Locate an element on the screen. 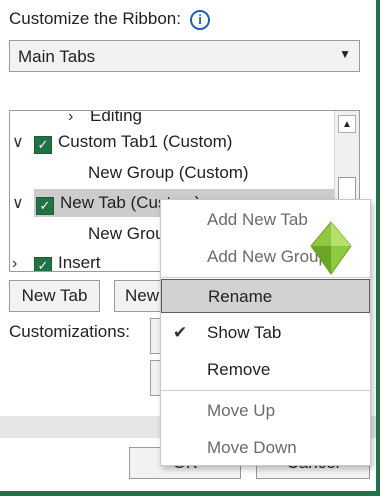  menu-item-rename: Rename is located at coordinates (265, 296).